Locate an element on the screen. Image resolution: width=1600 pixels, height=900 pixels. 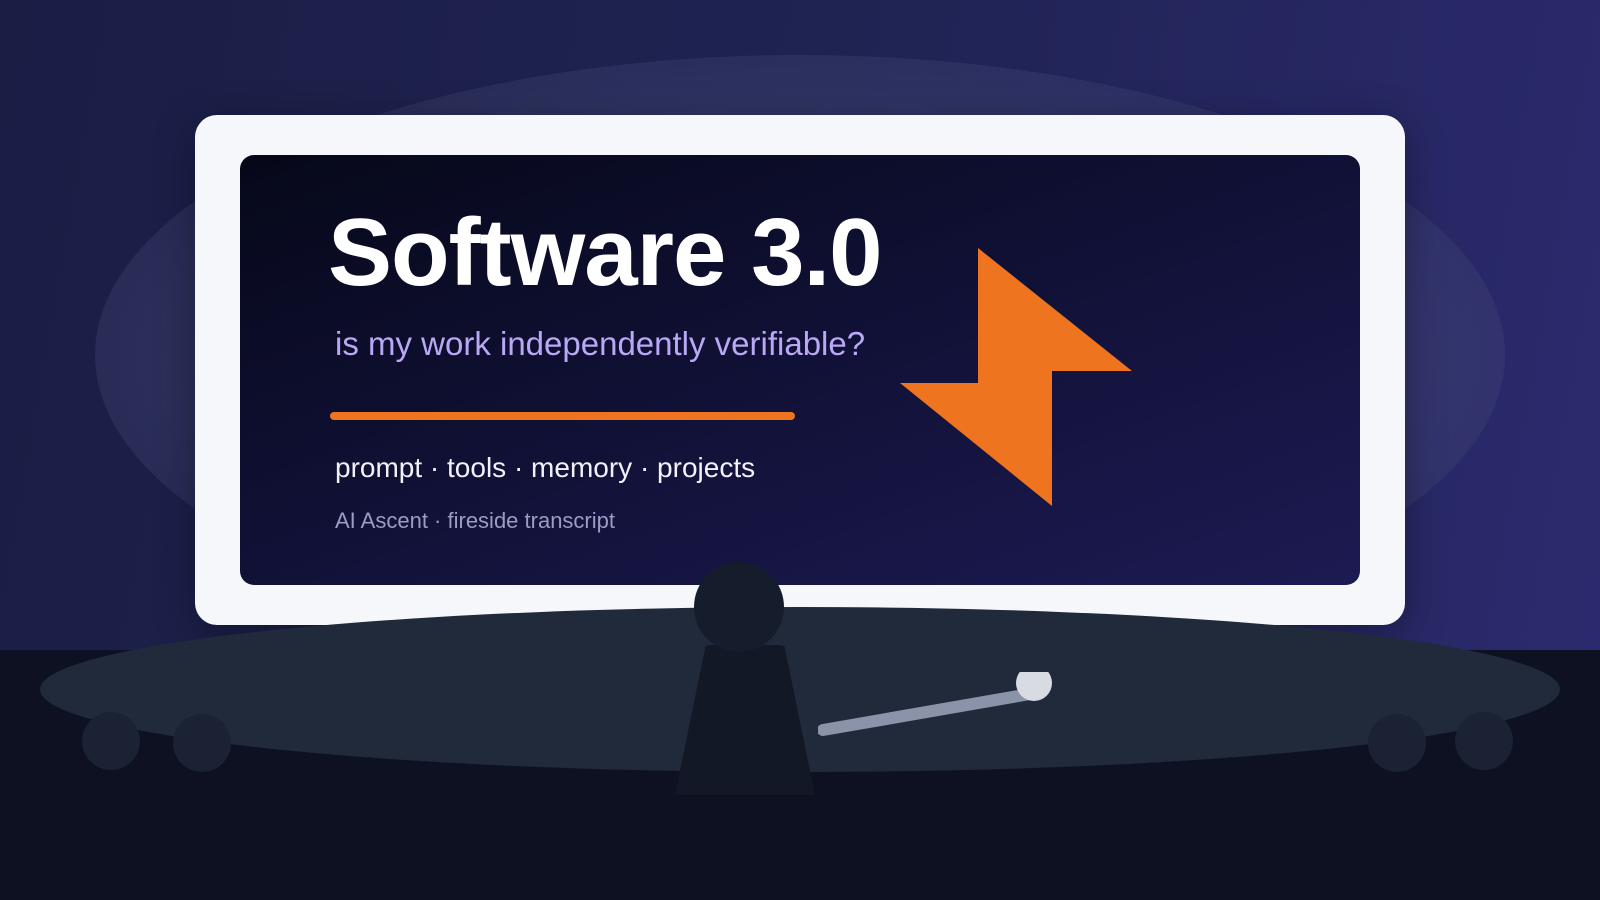
slide-title: Software 3.0 is located at coordinates (605, 252).